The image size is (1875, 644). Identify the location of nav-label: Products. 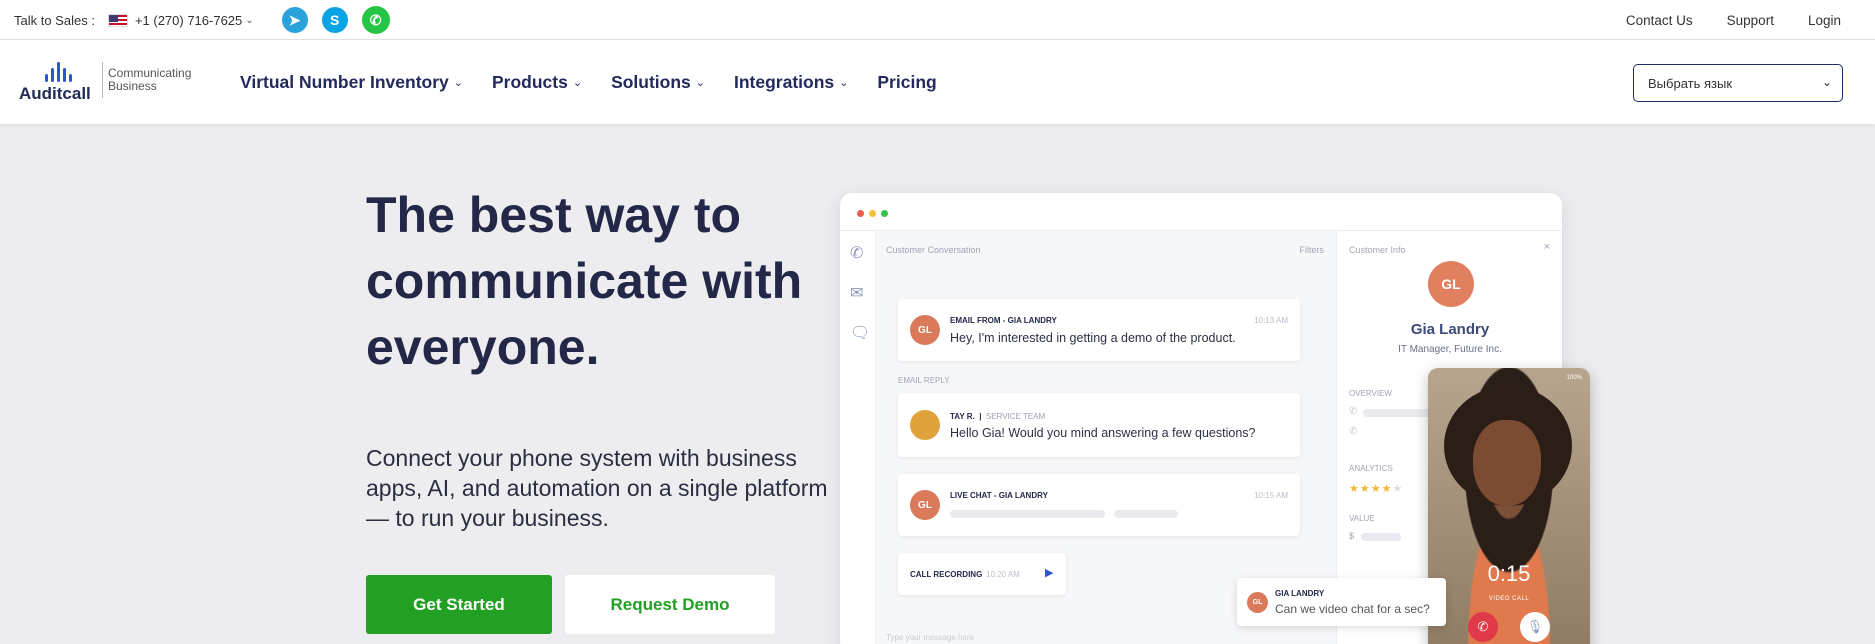
(529, 81).